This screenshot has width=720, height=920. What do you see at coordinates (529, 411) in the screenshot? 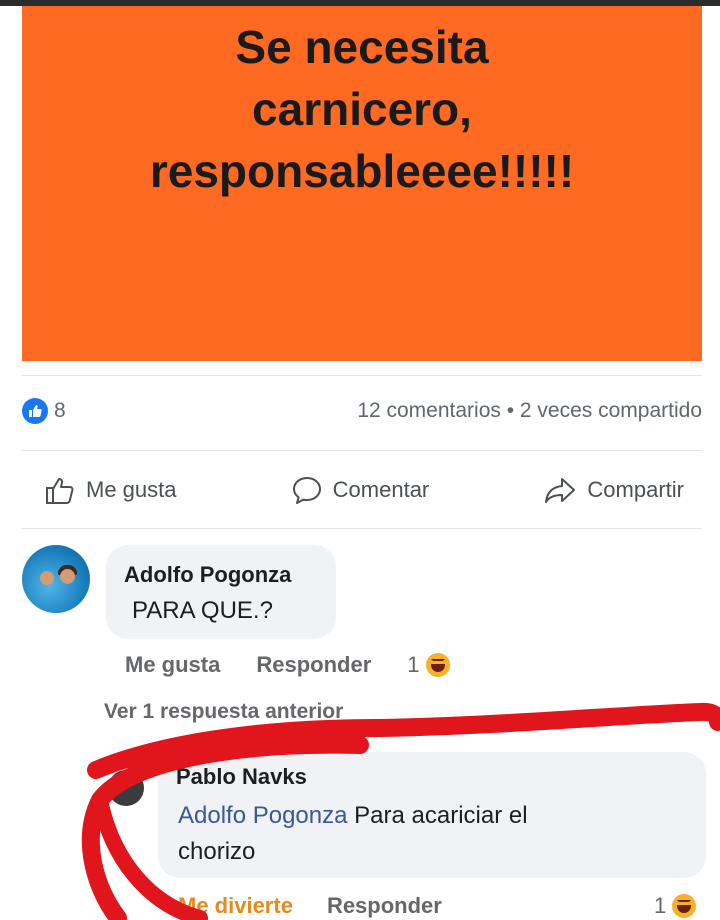
I see `comments-shares-summary: 12 comentarios • 2 veces compartido` at bounding box center [529, 411].